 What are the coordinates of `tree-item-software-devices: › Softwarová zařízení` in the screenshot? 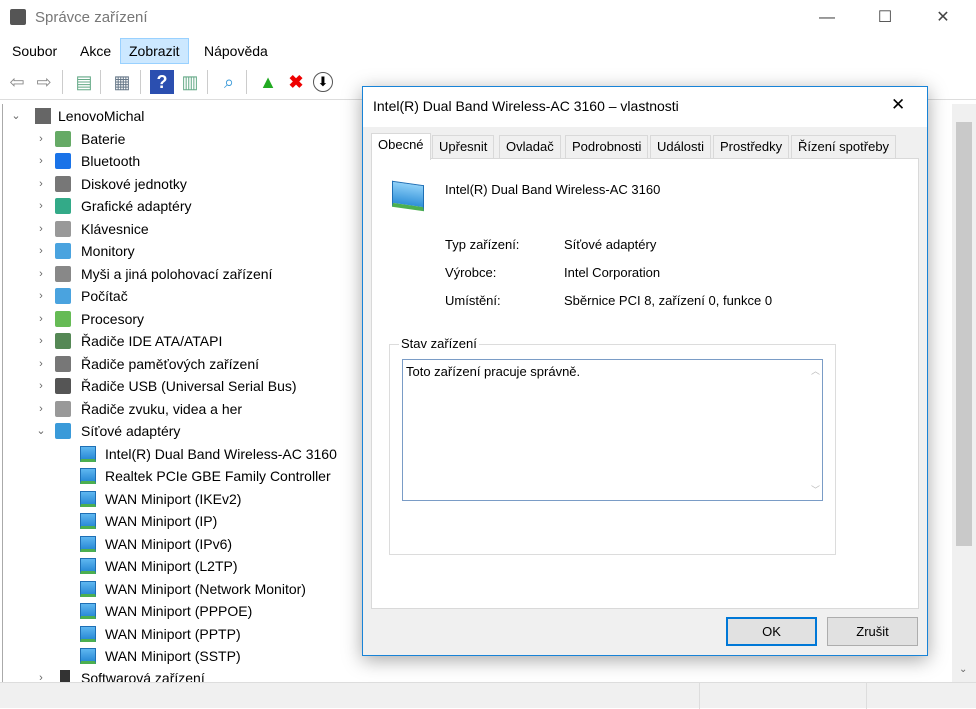 It's located at (203, 674).